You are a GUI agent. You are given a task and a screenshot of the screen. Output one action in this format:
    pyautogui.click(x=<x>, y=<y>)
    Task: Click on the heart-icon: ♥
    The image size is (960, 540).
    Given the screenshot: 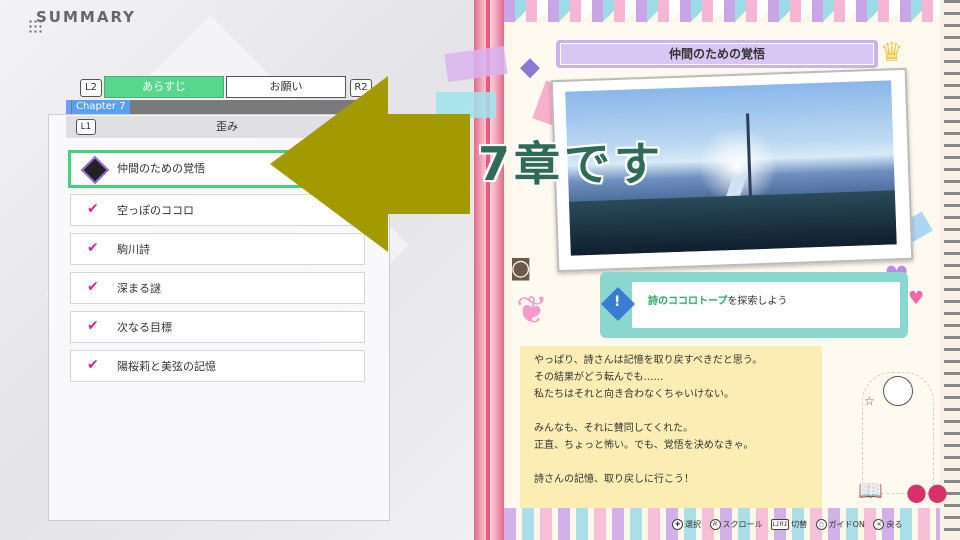 What is the action you would take?
    pyautogui.click(x=916, y=298)
    